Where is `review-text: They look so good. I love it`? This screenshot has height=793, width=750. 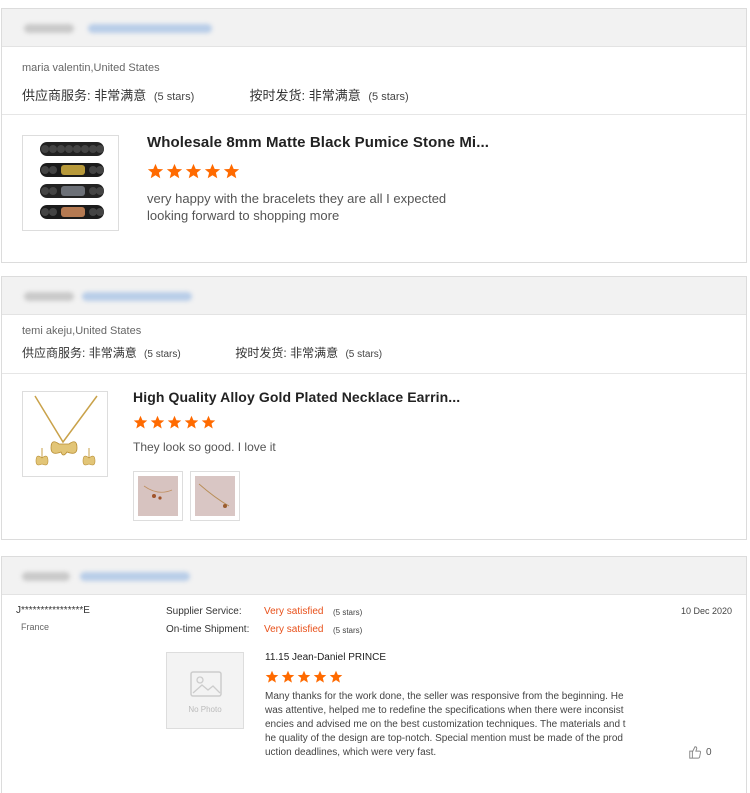
review-text: They look so good. I love it is located at coordinates (204, 447).